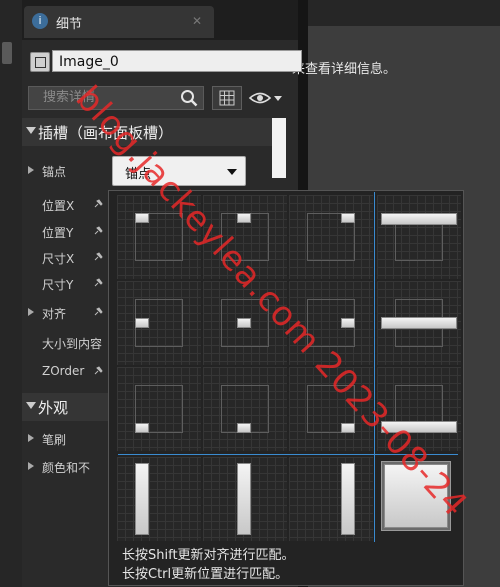 The width and height of the screenshot is (500, 587). What do you see at coordinates (197, 21) in the screenshot?
I see `close-icon: ✕` at bounding box center [197, 21].